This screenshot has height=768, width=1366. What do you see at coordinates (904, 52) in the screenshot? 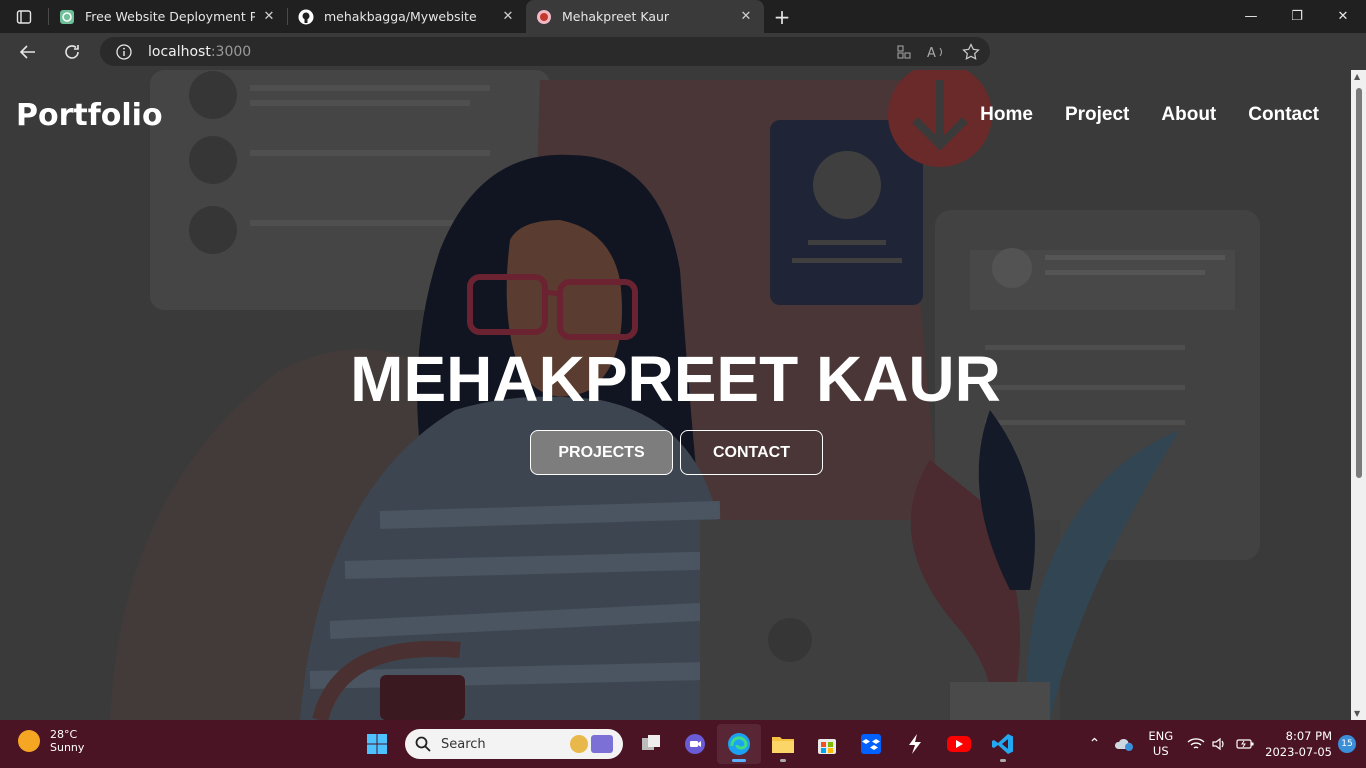
I see `app-available-icon` at bounding box center [904, 52].